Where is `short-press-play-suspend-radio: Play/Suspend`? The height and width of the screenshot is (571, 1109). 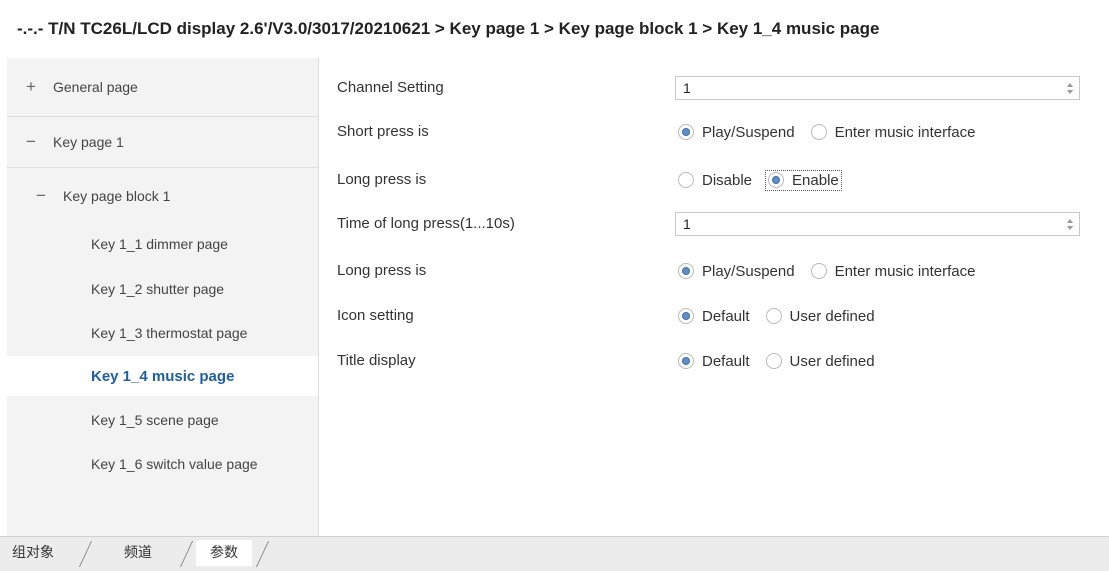
short-press-play-suspend-radio: Play/Suspend is located at coordinates (736, 132).